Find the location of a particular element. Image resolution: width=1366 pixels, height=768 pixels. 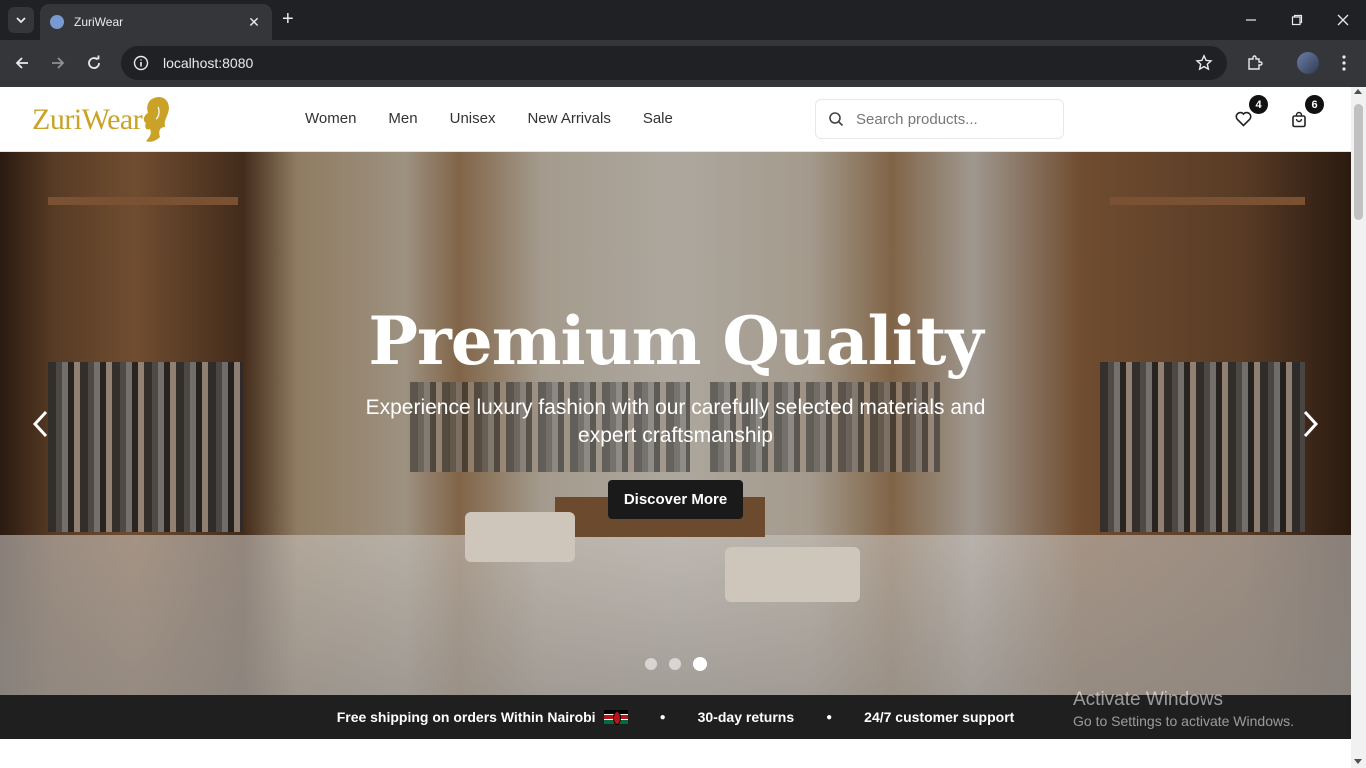

close-tab-icon: ✕ is located at coordinates (254, 22).